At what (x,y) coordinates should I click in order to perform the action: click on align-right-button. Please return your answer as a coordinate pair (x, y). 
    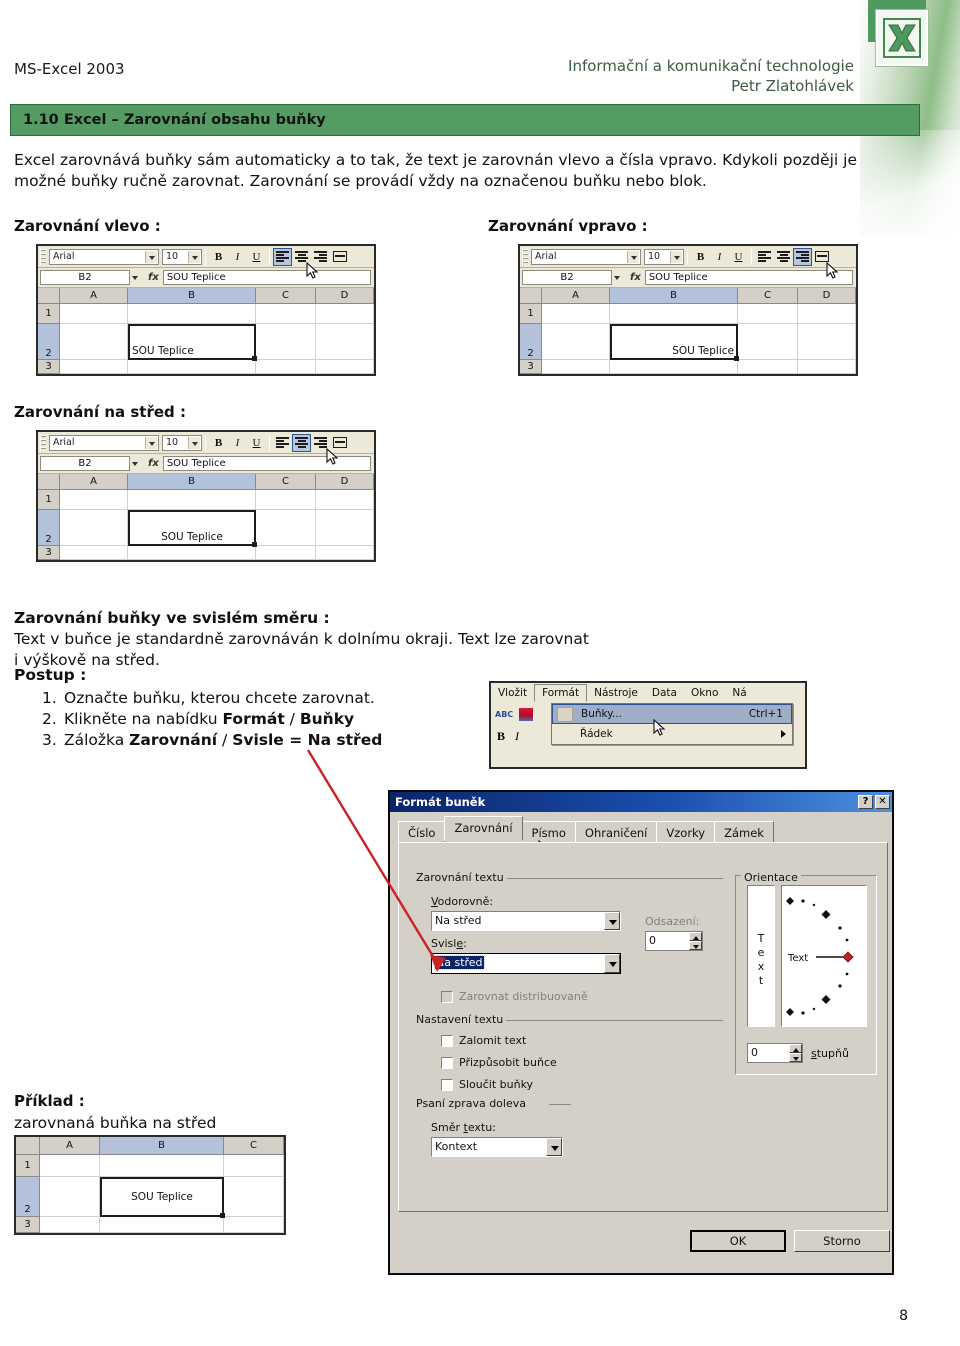
    Looking at the image, I should click on (320, 443).